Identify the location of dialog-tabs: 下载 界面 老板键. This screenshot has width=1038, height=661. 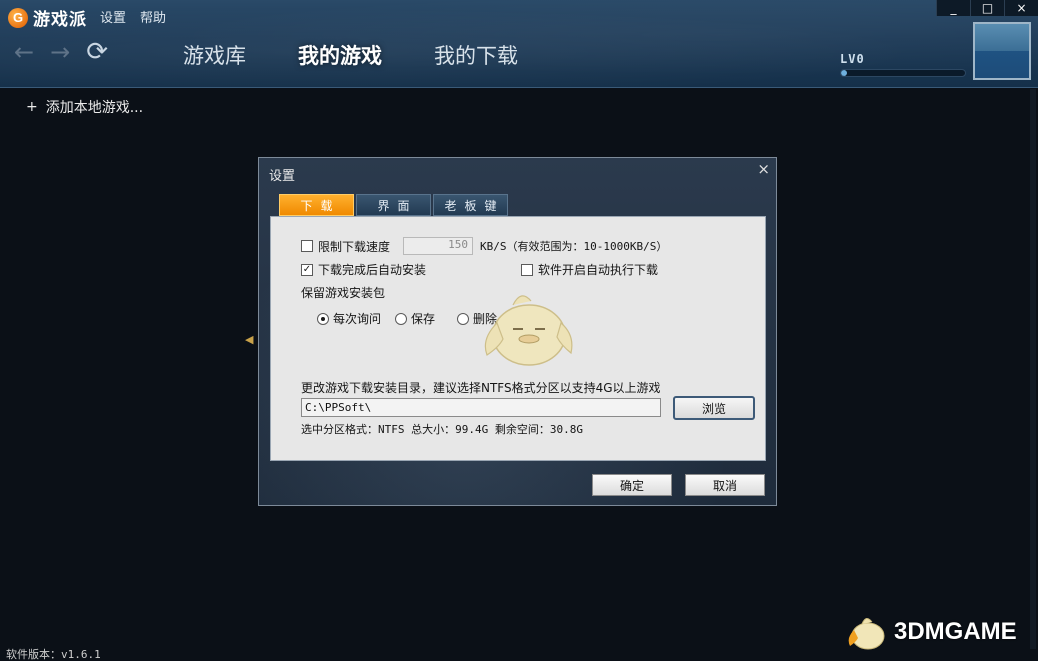
(393, 205).